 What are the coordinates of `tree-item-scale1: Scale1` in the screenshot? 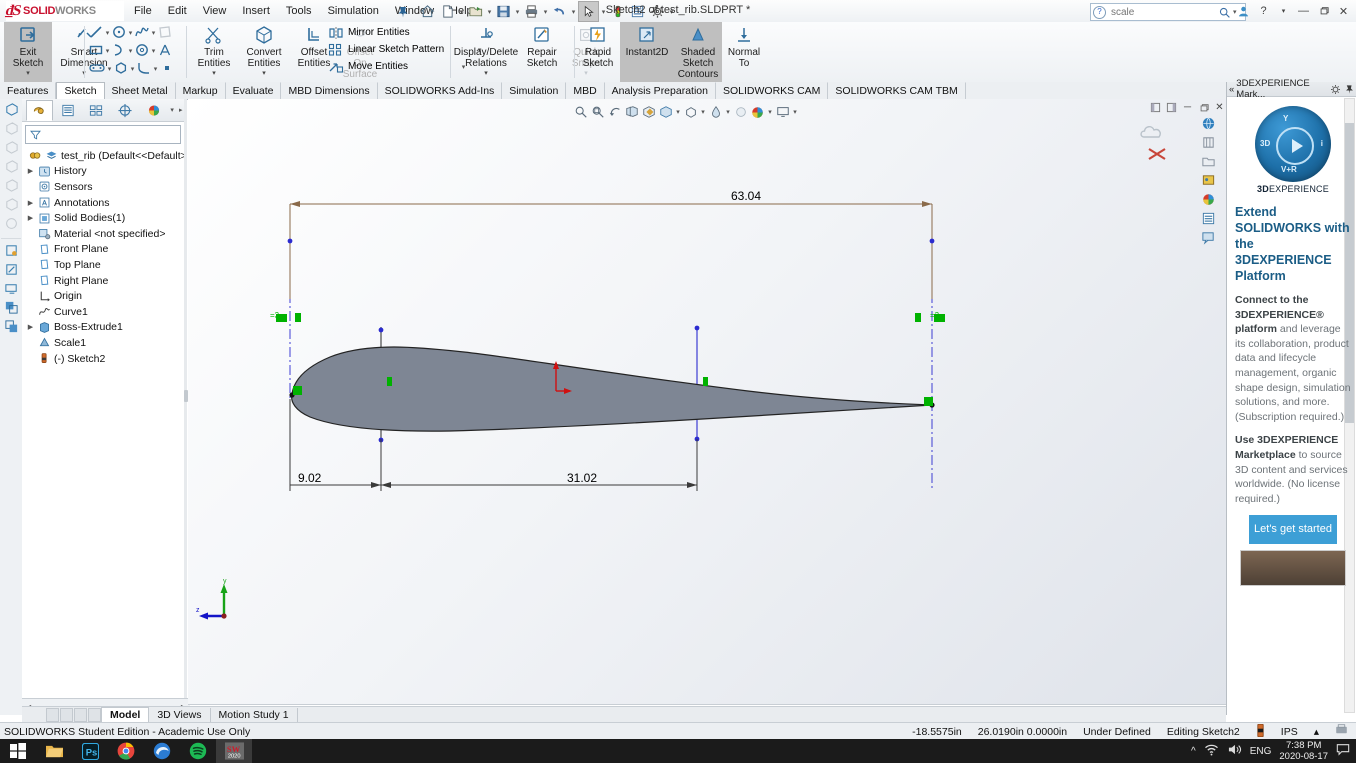 It's located at (105, 343).